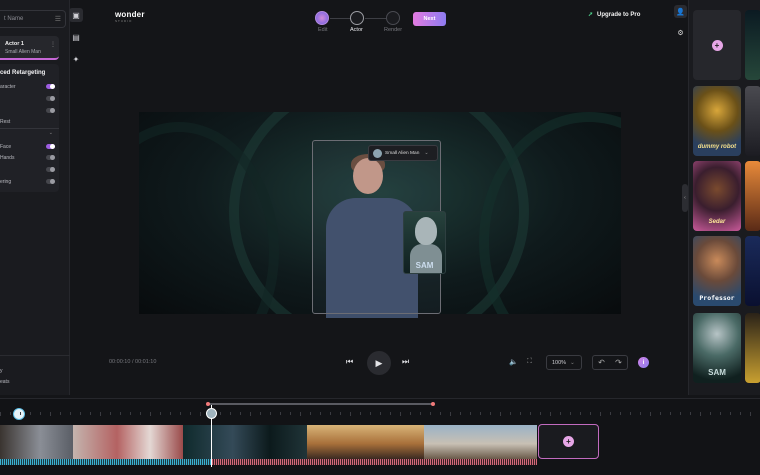 This screenshot has width=760, height=475. What do you see at coordinates (76, 59) in the screenshot?
I see `magic-wand-icon: ✦` at bounding box center [76, 59].